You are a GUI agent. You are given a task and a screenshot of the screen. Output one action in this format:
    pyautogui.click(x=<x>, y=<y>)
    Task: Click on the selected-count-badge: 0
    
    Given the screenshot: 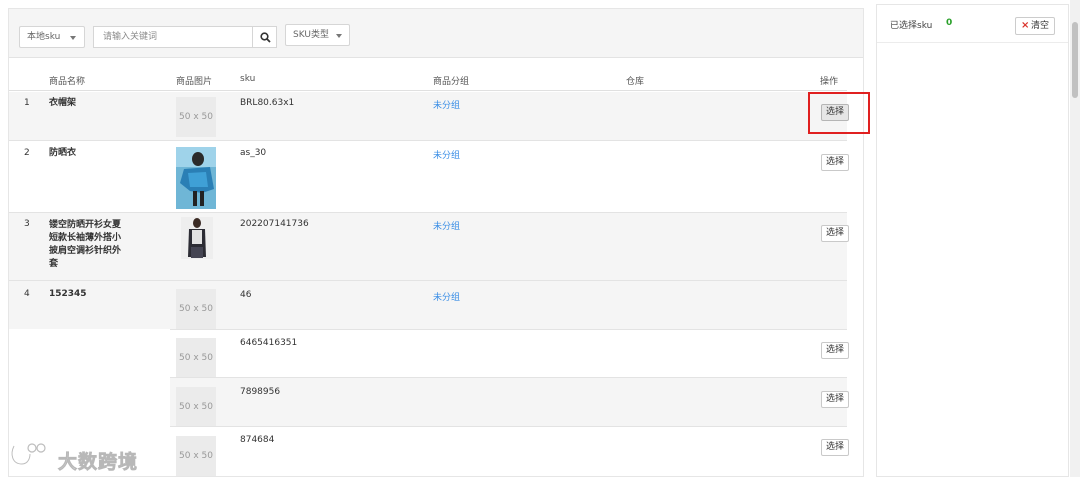 What is the action you would take?
    pyautogui.click(x=949, y=23)
    